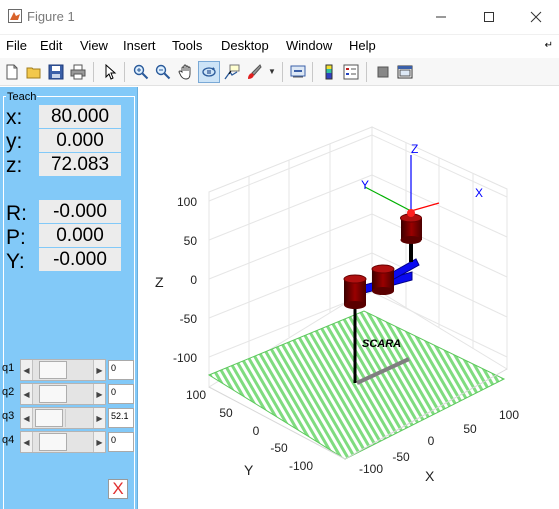 Image resolution: width=559 pixels, height=509 pixels. Describe the element at coordinates (298, 72) in the screenshot. I see `link-plot-button` at that location.